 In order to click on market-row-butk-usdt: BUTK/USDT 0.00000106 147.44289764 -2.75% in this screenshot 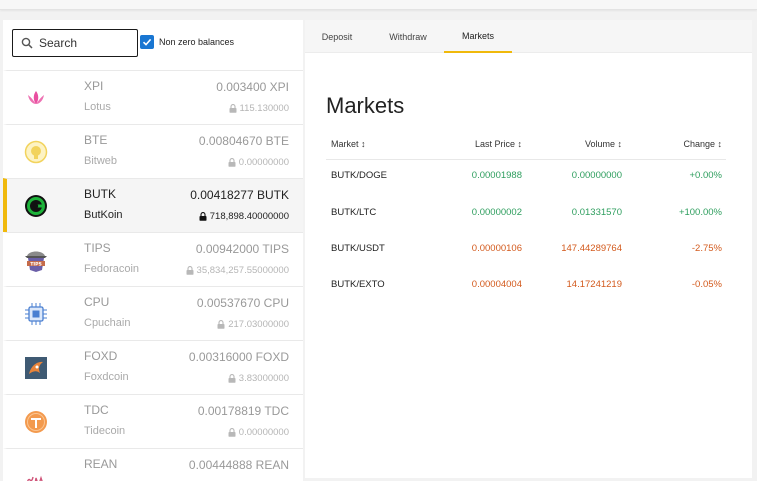, I will do `click(526, 253)`.